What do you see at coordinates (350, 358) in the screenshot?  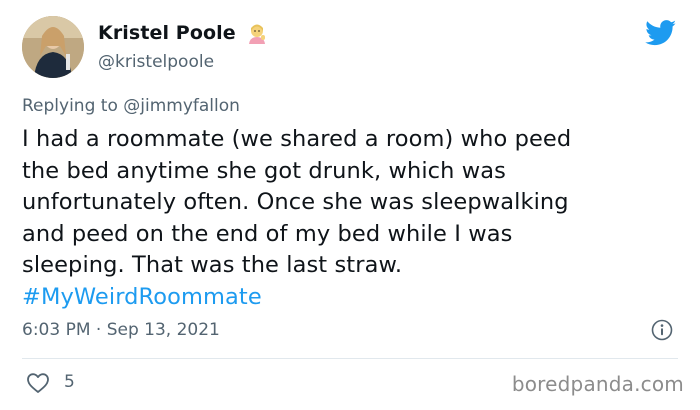 I see `divider` at bounding box center [350, 358].